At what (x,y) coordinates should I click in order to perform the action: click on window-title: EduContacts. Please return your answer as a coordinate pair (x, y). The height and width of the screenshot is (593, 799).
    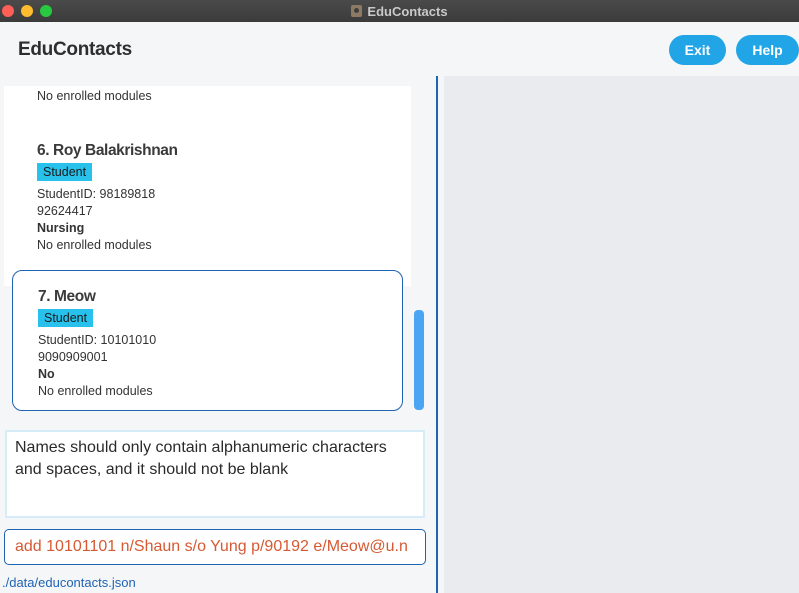
    Looking at the image, I should click on (407, 11).